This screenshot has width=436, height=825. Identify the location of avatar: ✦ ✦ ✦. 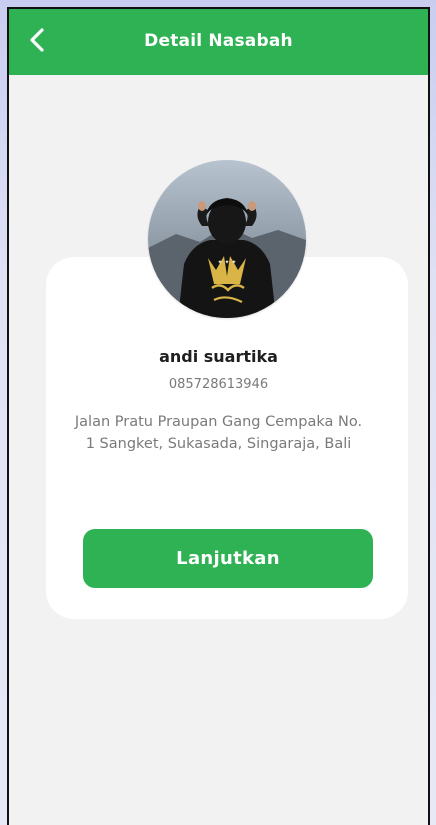
(227, 239).